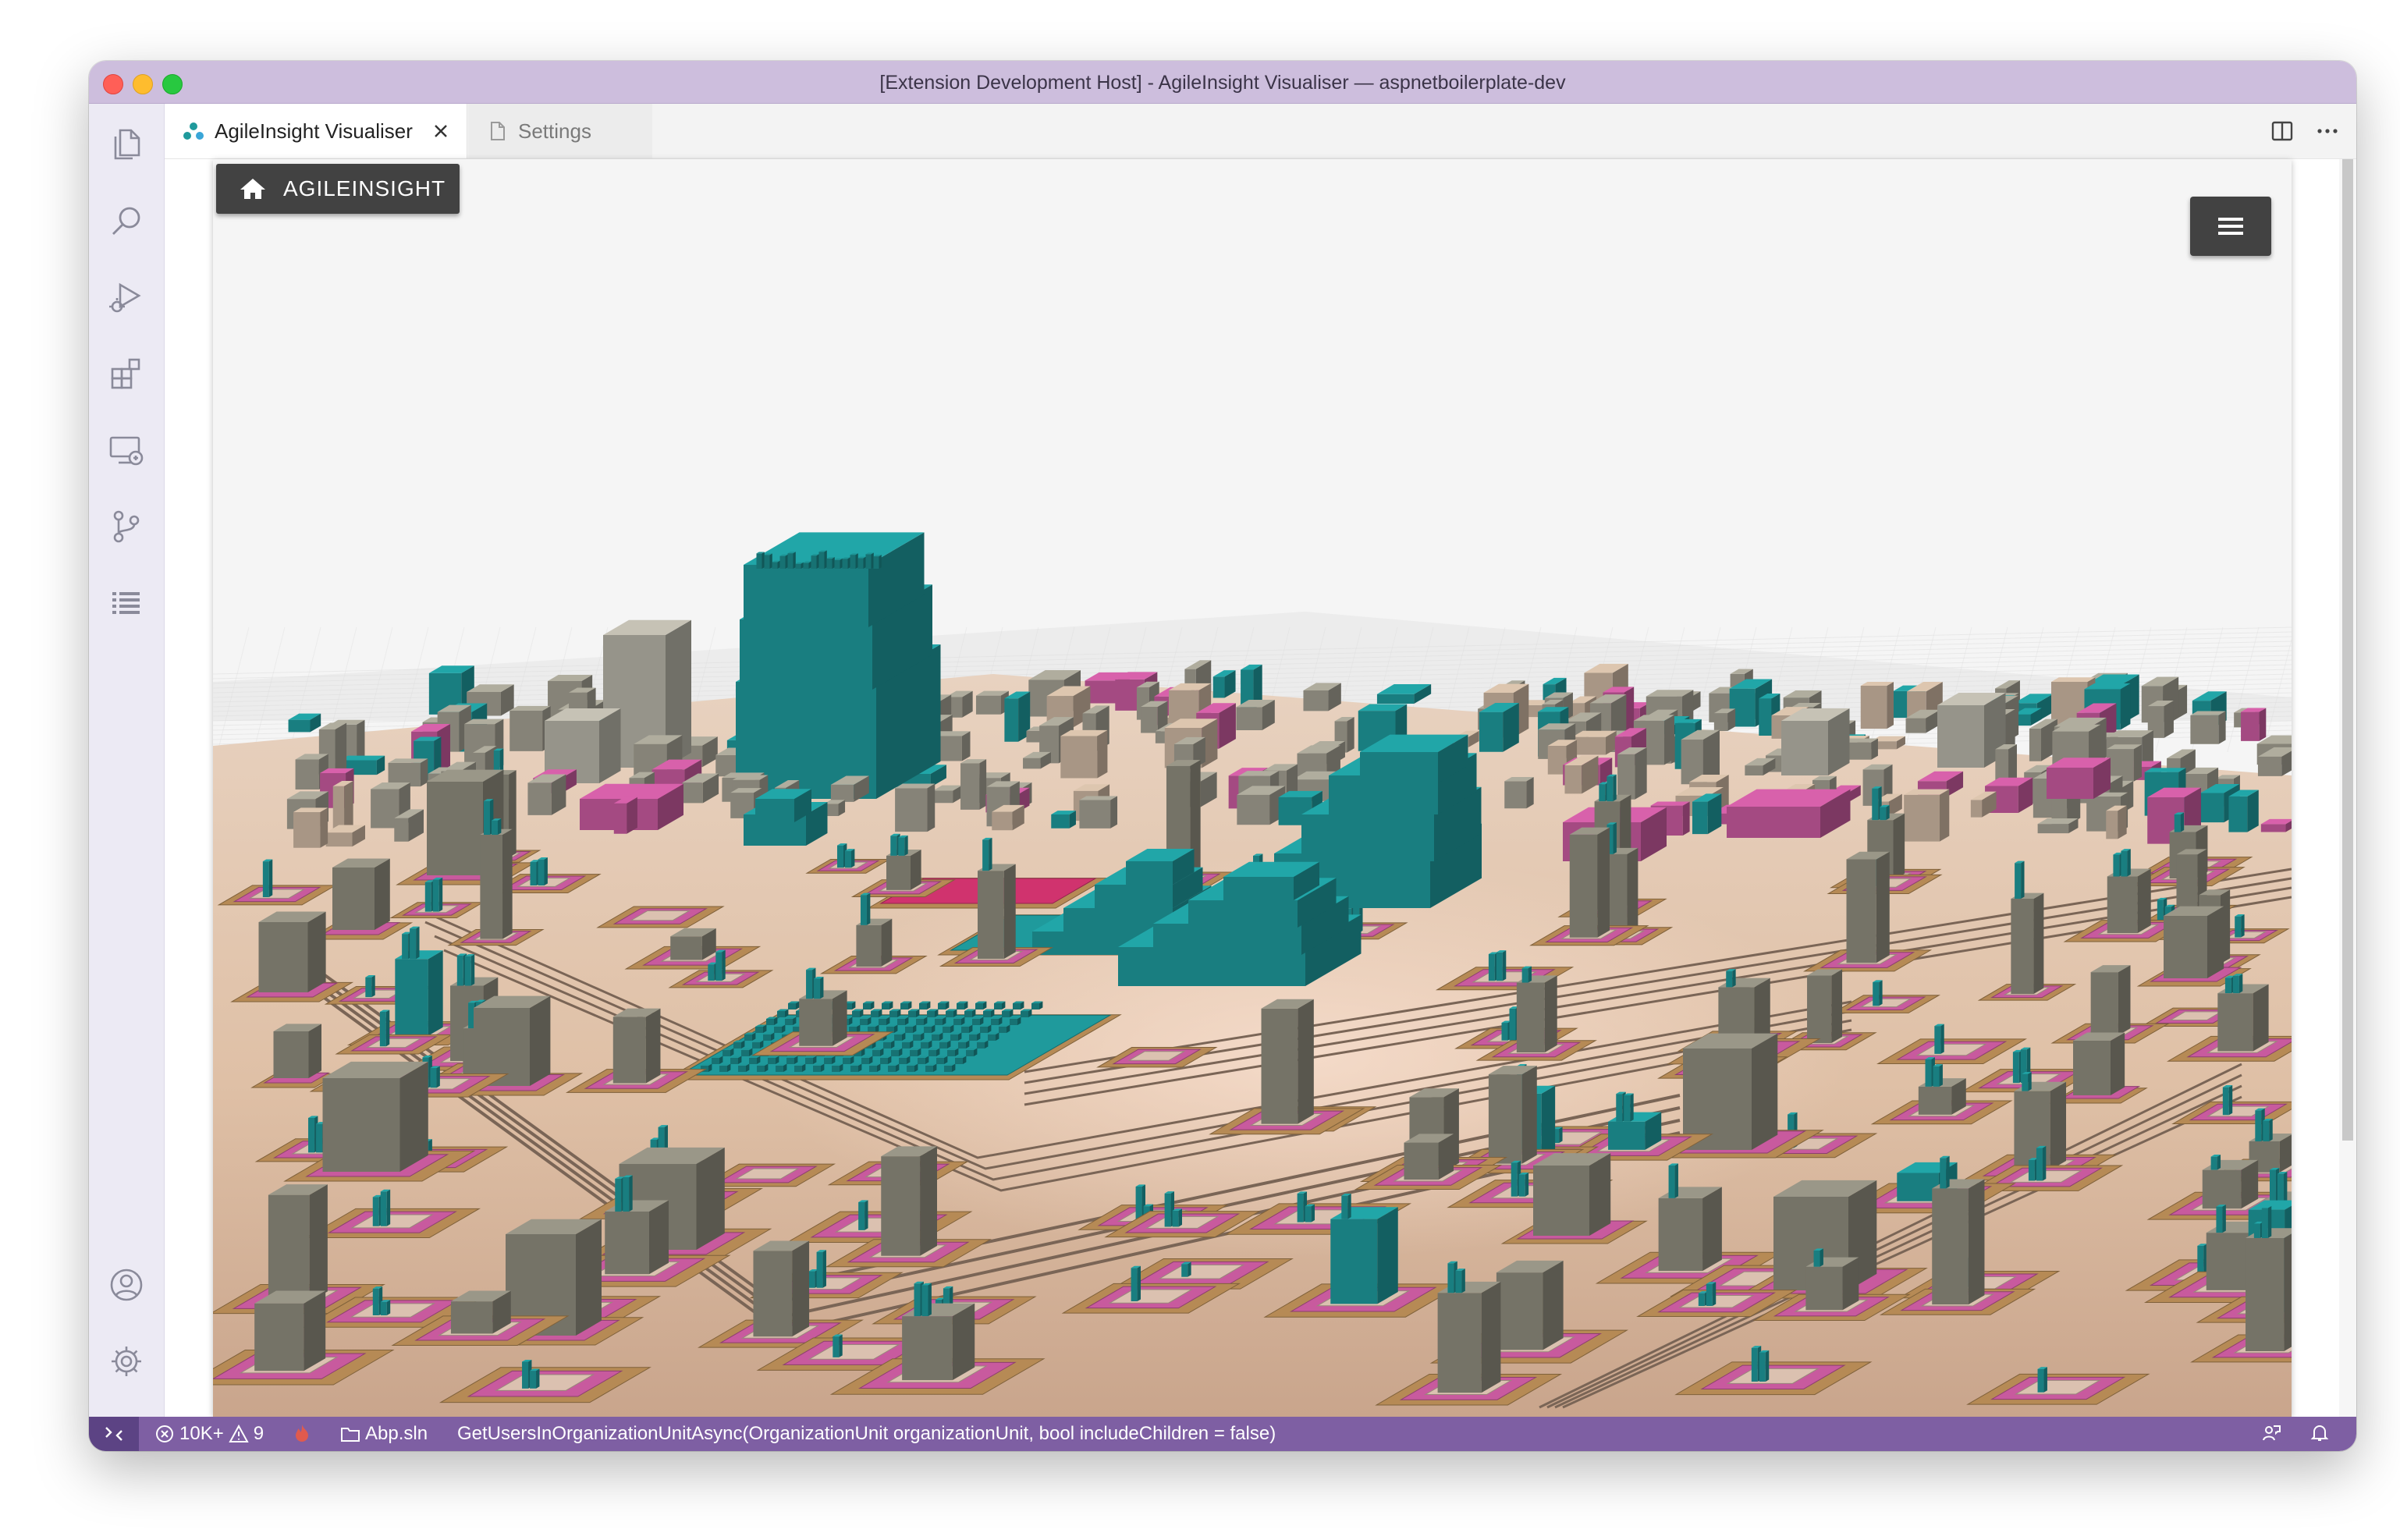  What do you see at coordinates (201, 1433) in the screenshot?
I see `error-count: 10K+` at bounding box center [201, 1433].